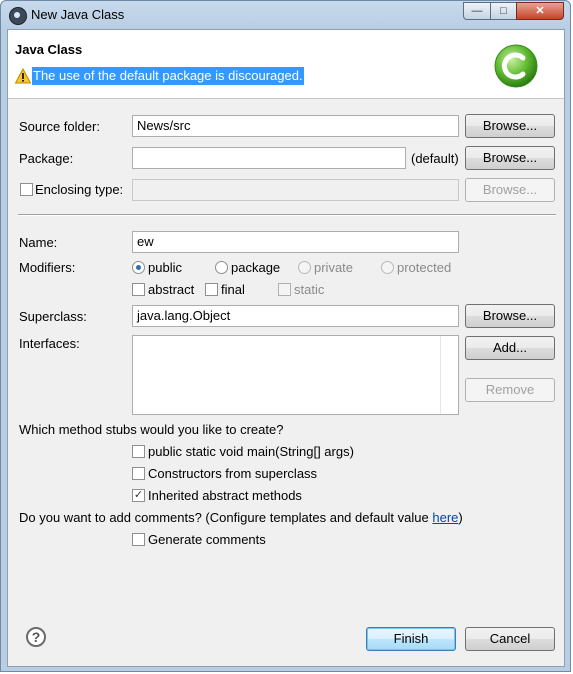 The image size is (573, 674). I want to click on help-icon: ?, so click(36, 637).